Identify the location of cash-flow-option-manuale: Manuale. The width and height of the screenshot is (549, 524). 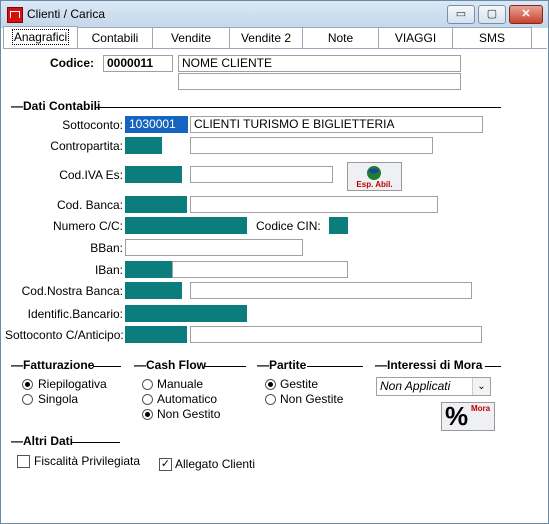
(180, 384).